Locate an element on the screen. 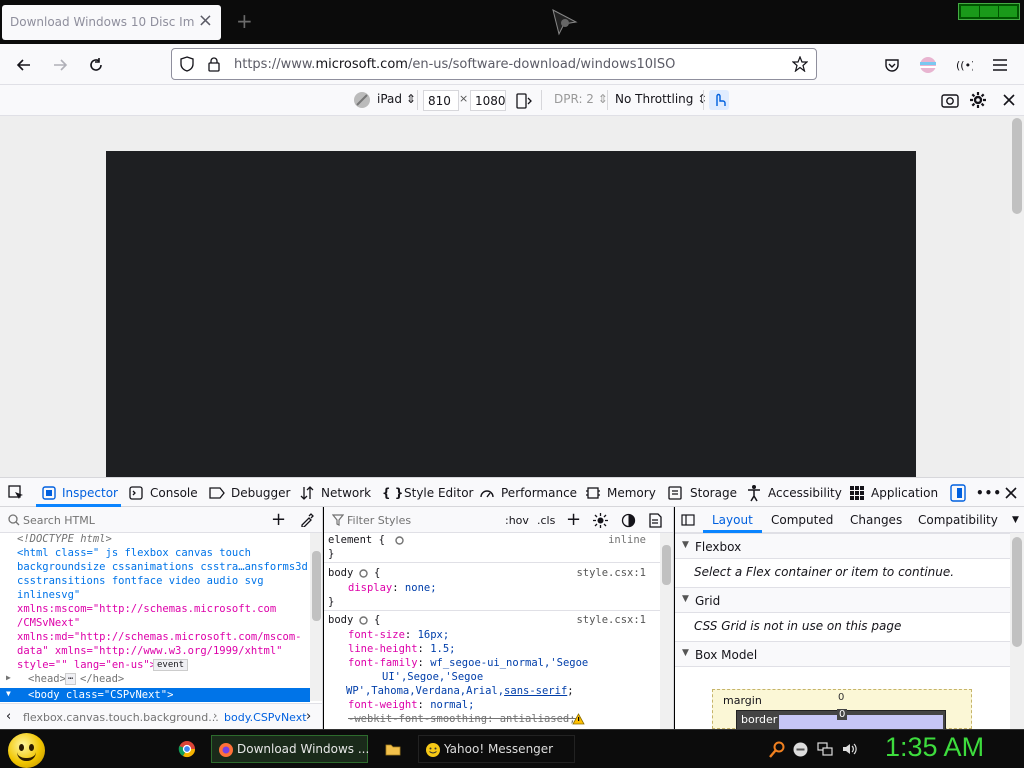 This screenshot has height=768, width=1024. menu-button is located at coordinates (1000, 65).